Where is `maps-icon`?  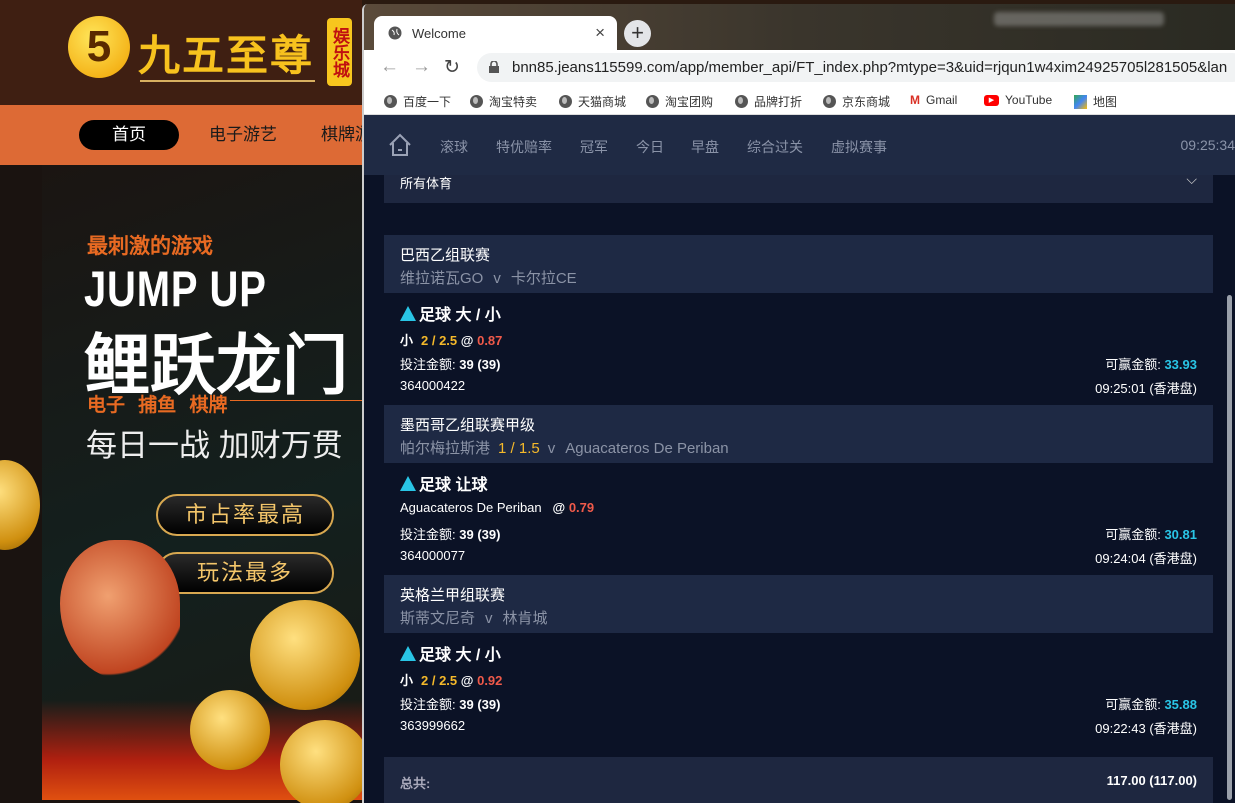
maps-icon is located at coordinates (1080, 101).